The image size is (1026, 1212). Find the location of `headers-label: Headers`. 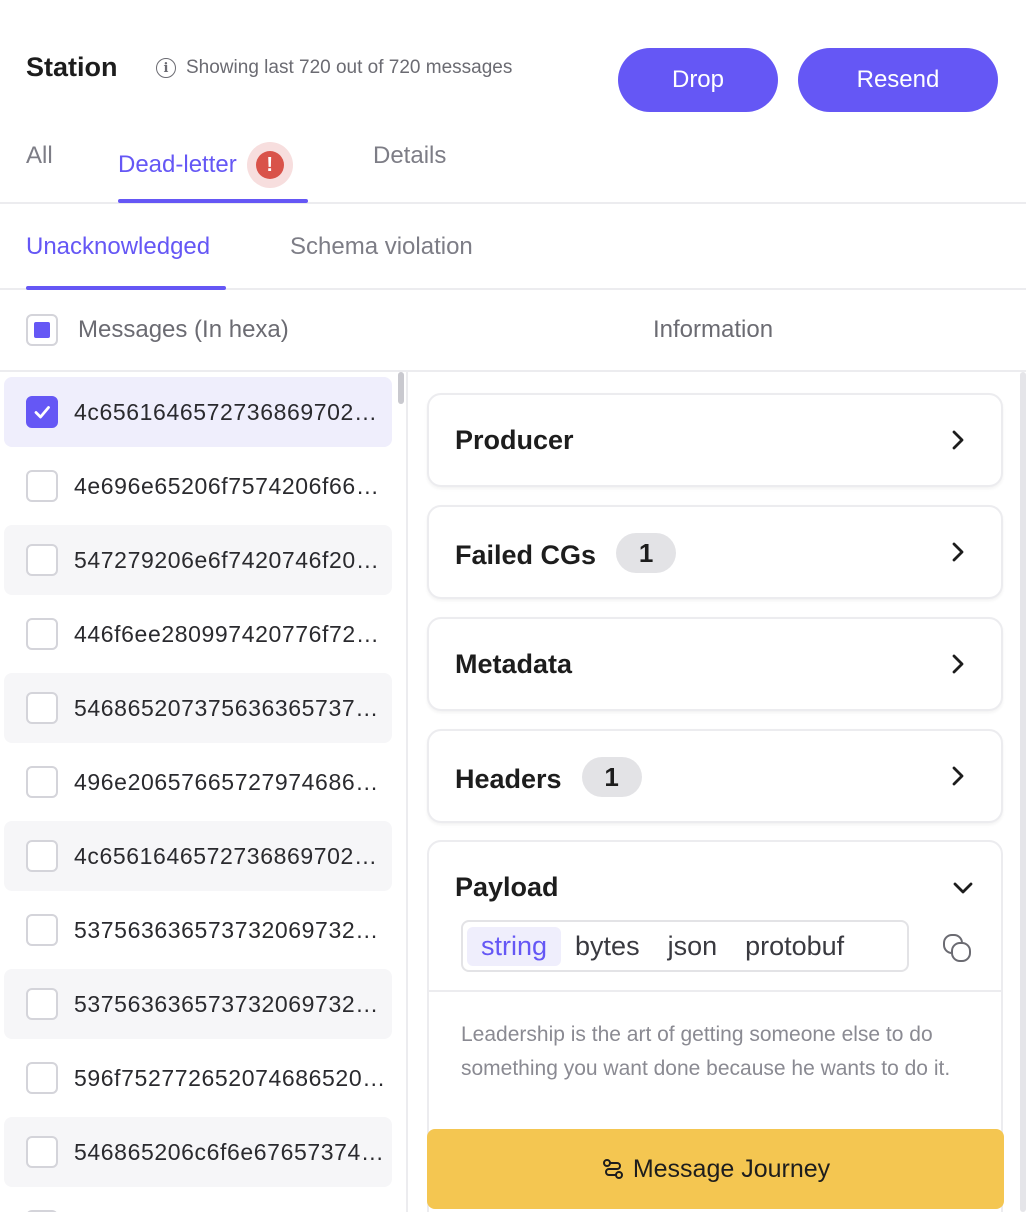

headers-label: Headers is located at coordinates (508, 778).